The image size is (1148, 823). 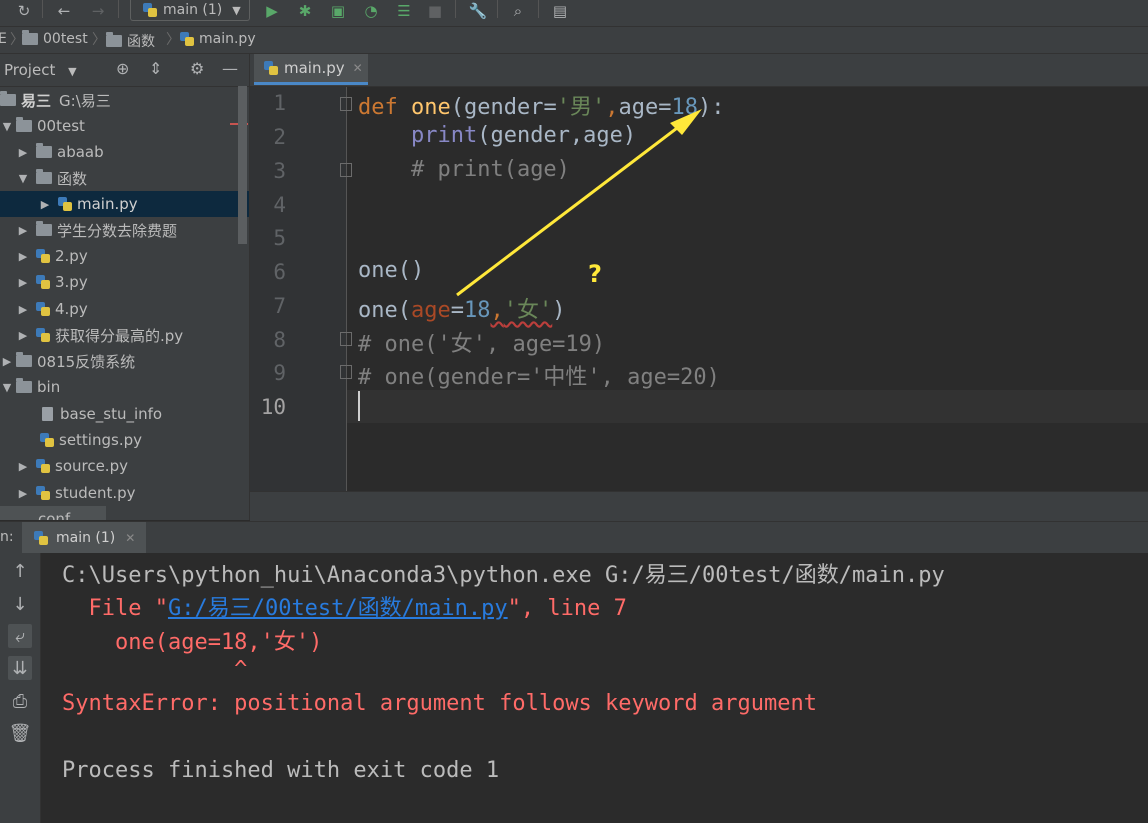 What do you see at coordinates (20, 701) in the screenshot?
I see `print-icon: ⎙` at bounding box center [20, 701].